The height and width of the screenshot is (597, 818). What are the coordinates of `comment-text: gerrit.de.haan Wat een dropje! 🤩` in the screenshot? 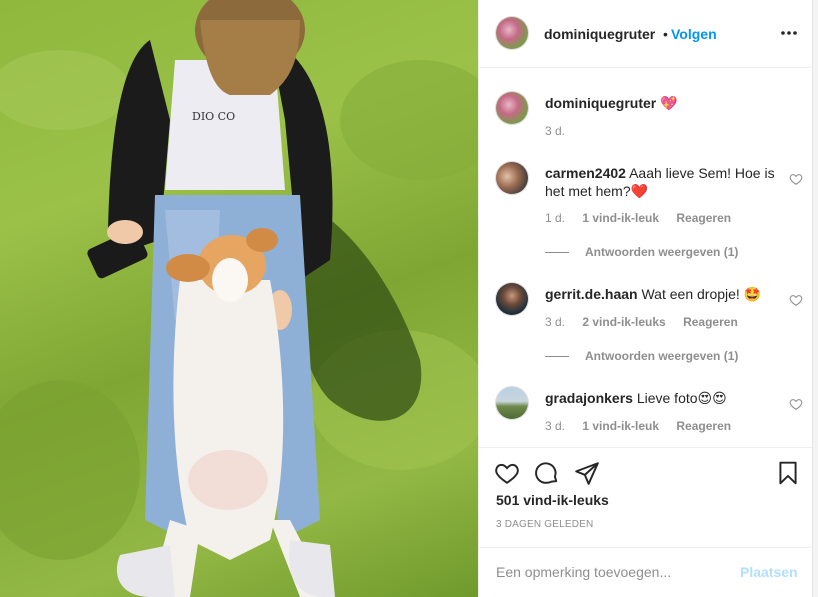 It's located at (661, 294).